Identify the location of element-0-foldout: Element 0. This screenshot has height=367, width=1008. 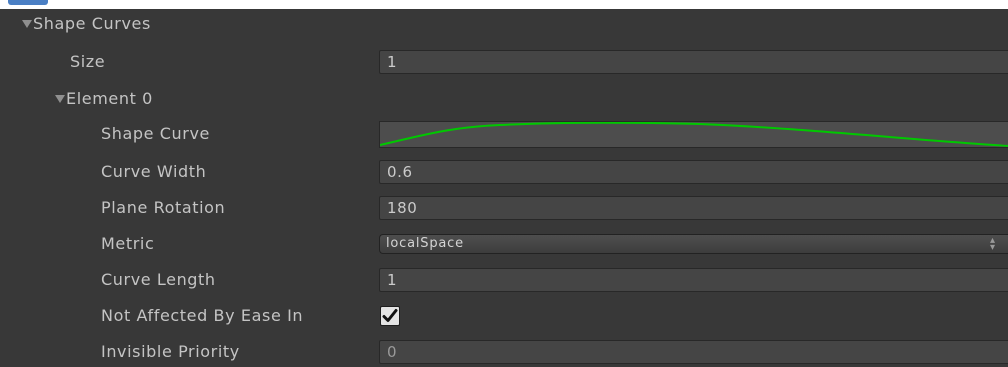
(504, 99).